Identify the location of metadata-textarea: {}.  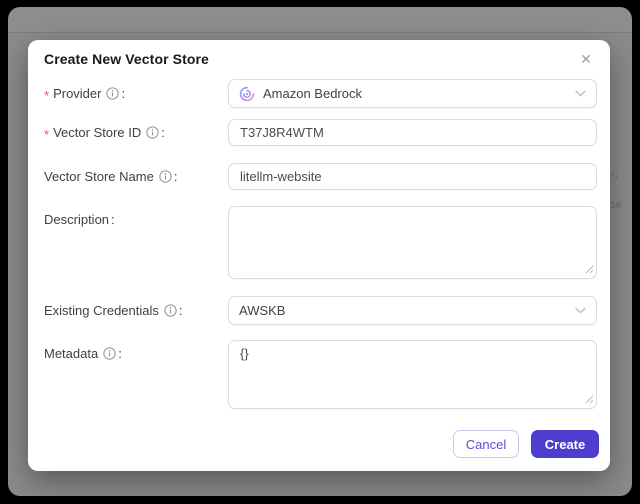
(412, 374).